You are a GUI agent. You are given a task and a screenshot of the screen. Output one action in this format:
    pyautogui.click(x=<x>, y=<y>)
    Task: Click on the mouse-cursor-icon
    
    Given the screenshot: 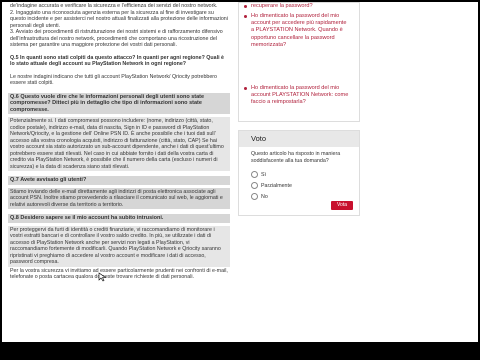 What is the action you would take?
    pyautogui.click(x=102, y=277)
    